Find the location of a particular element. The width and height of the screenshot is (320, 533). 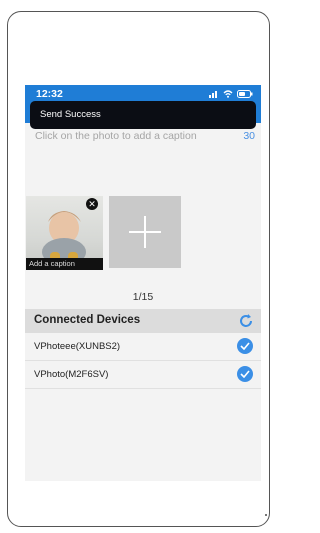

connected-devices-title: Connected Devices is located at coordinates (87, 320).